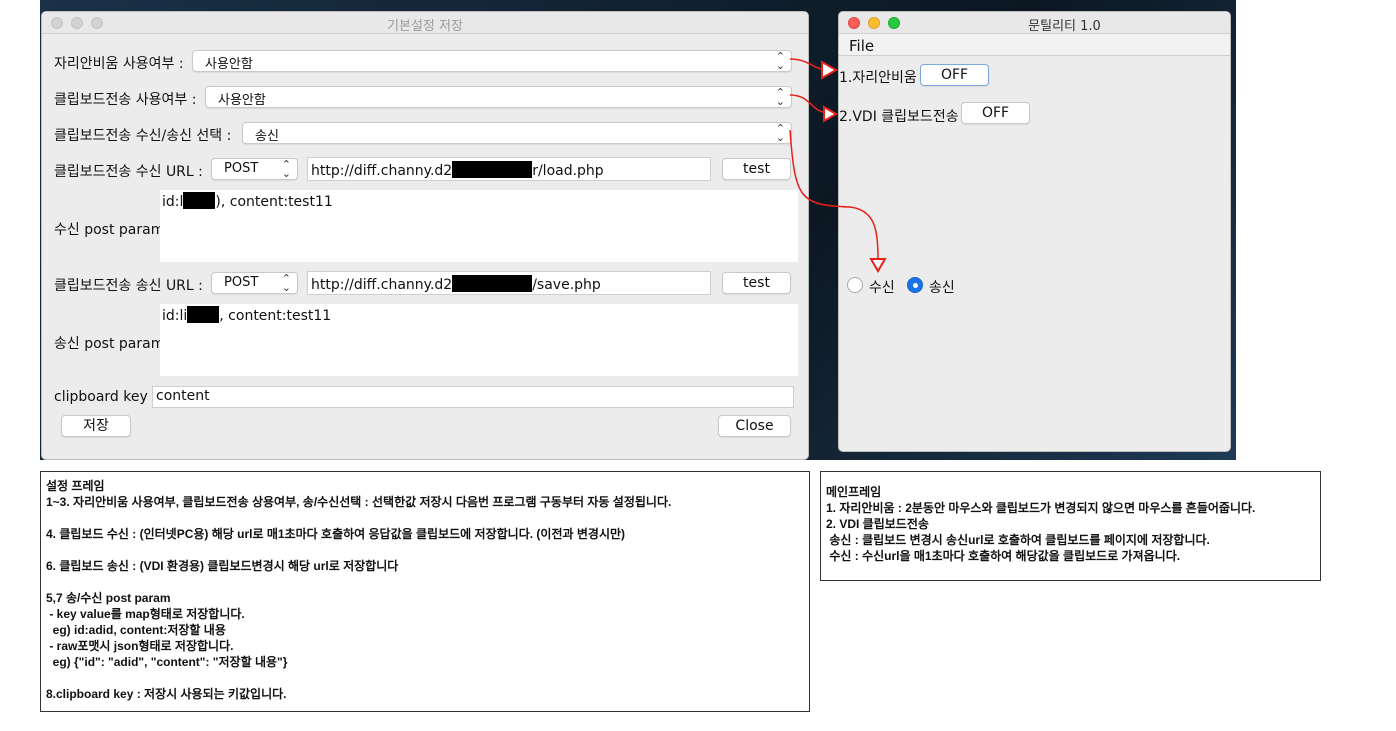 Image resolution: width=1396 pixels, height=731 pixels. Describe the element at coordinates (145, 614) in the screenshot. I see `note-line: - key value를 map형태로 저장합니다.` at that location.